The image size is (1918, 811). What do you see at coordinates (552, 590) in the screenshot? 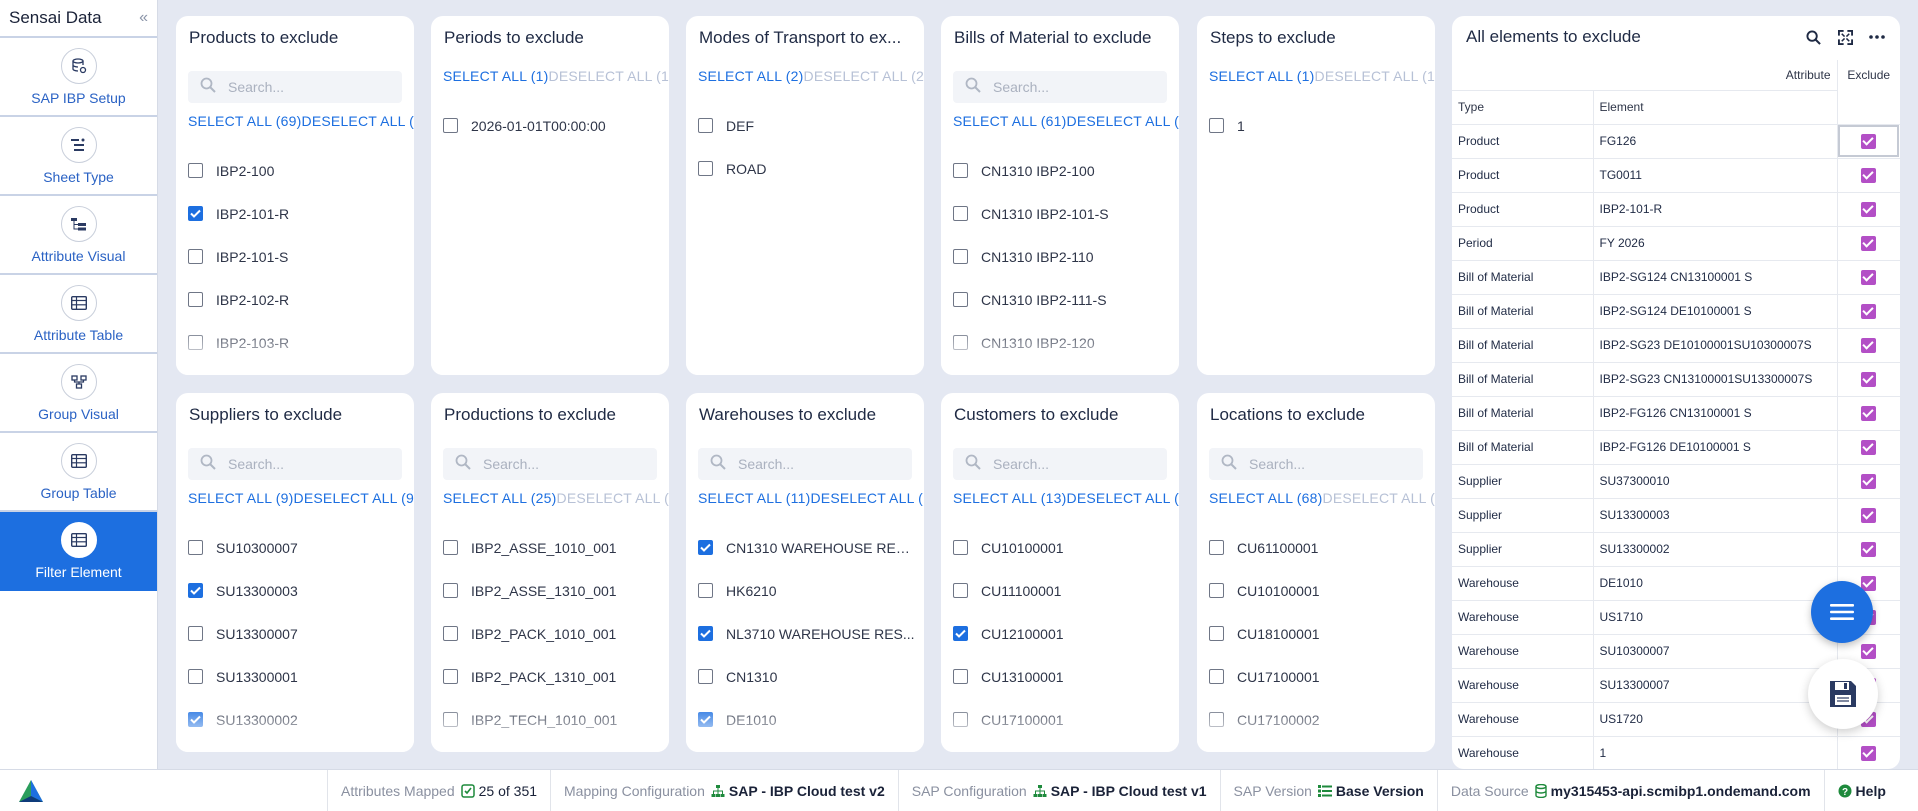
I see `list-item: IBP2_ASSE_1310_001` at bounding box center [552, 590].